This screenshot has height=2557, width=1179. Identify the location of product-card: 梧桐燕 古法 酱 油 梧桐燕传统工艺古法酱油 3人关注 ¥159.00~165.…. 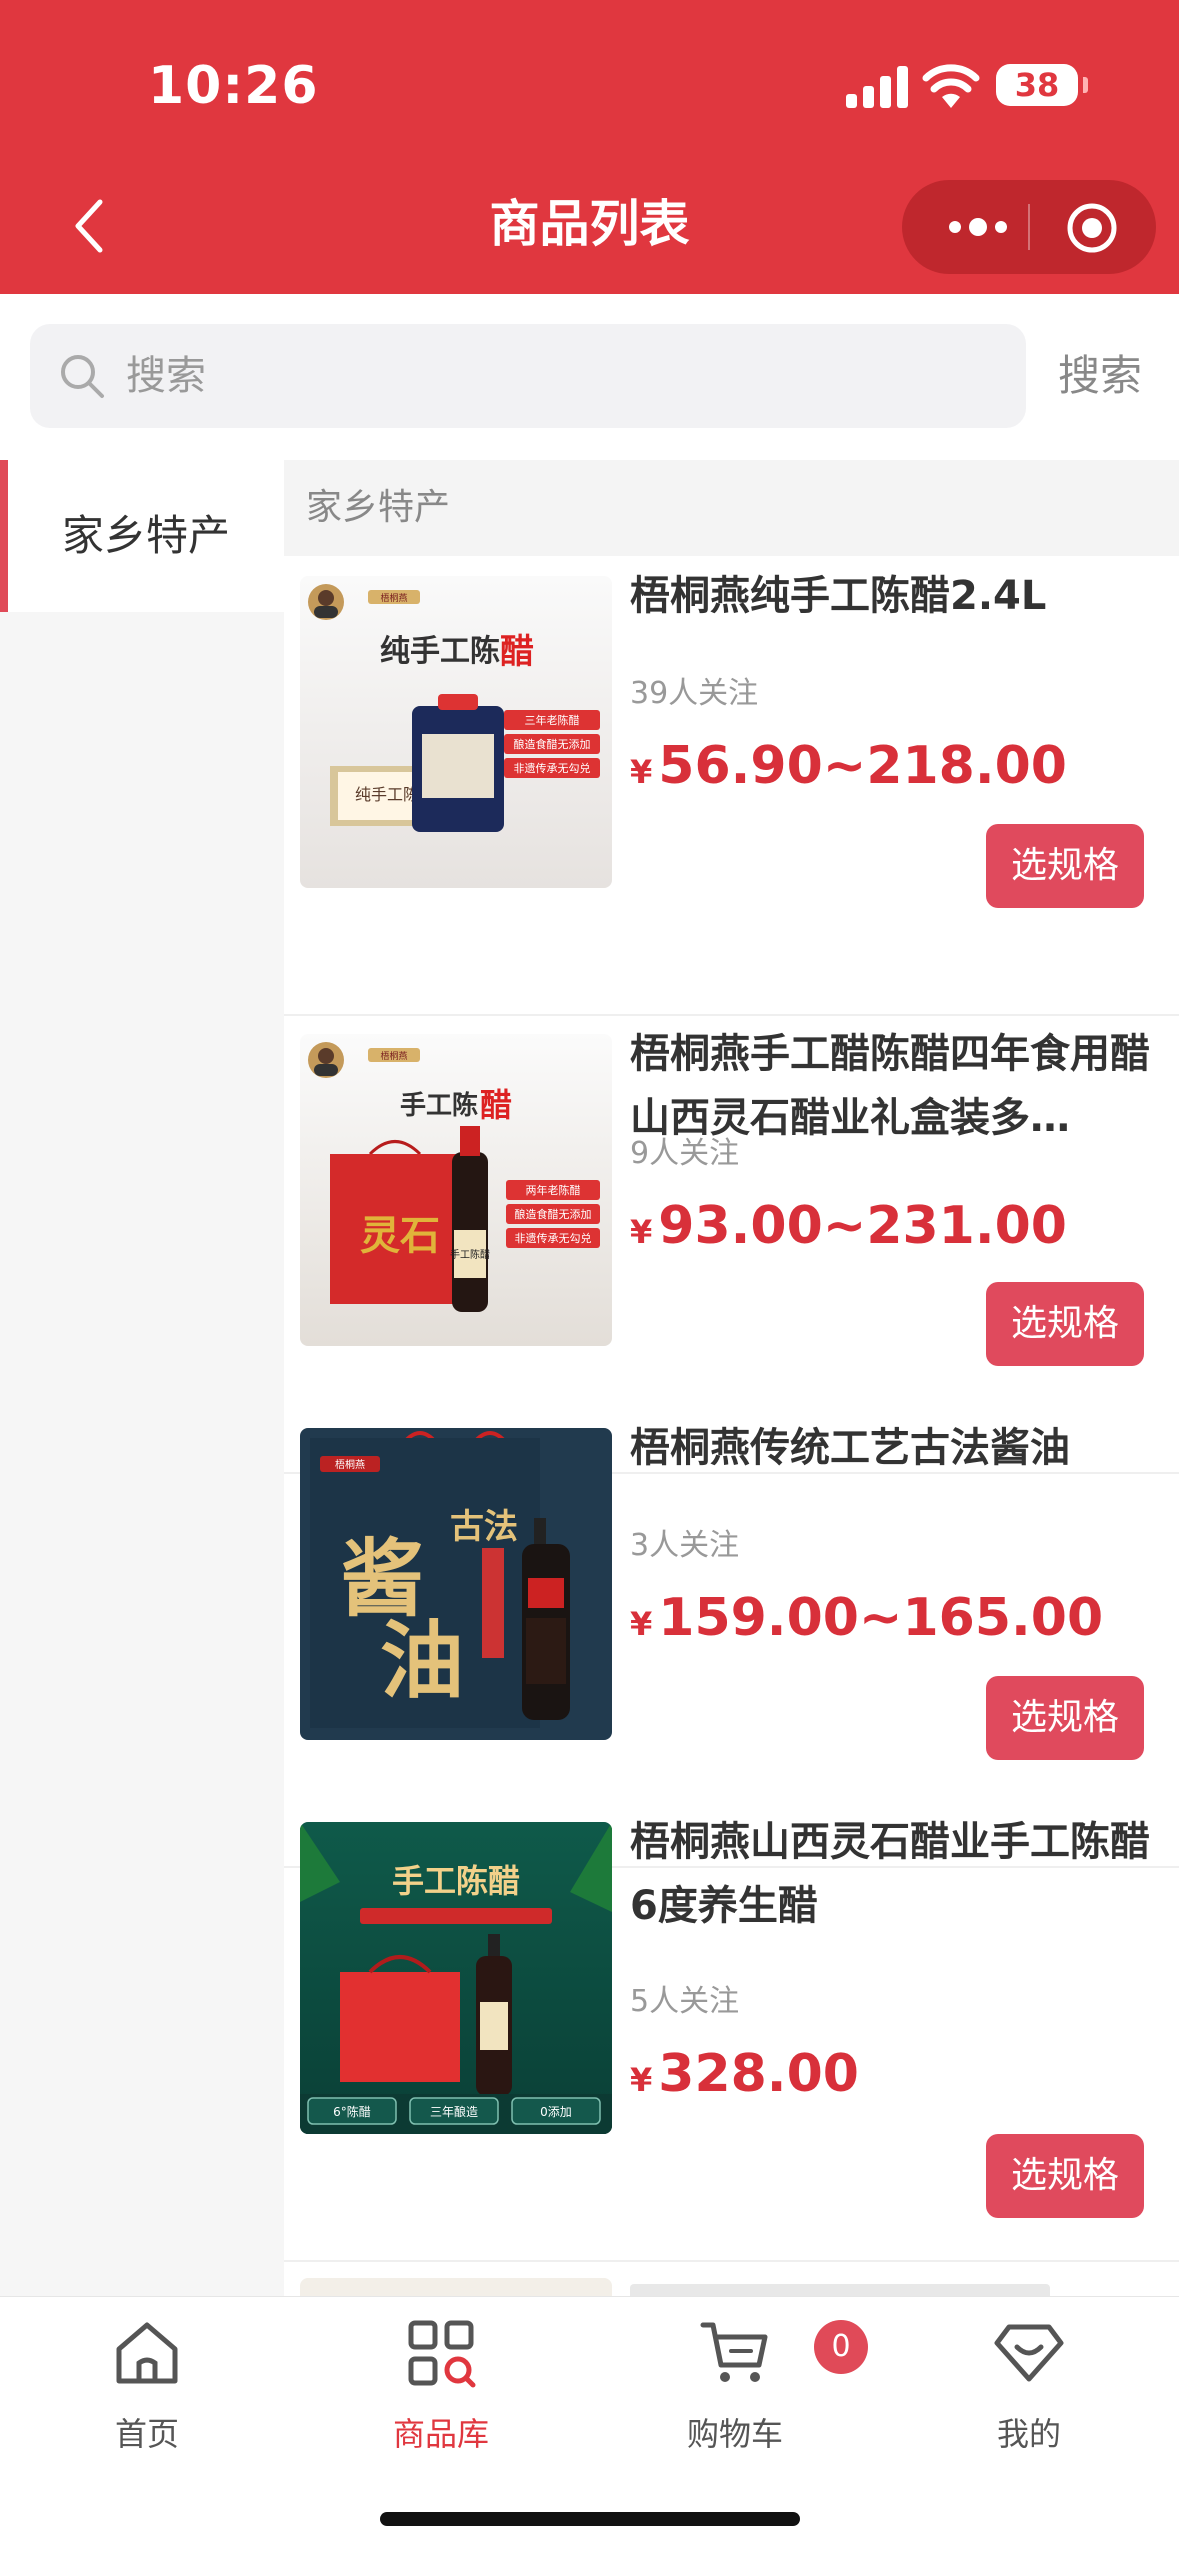
(731, 1639).